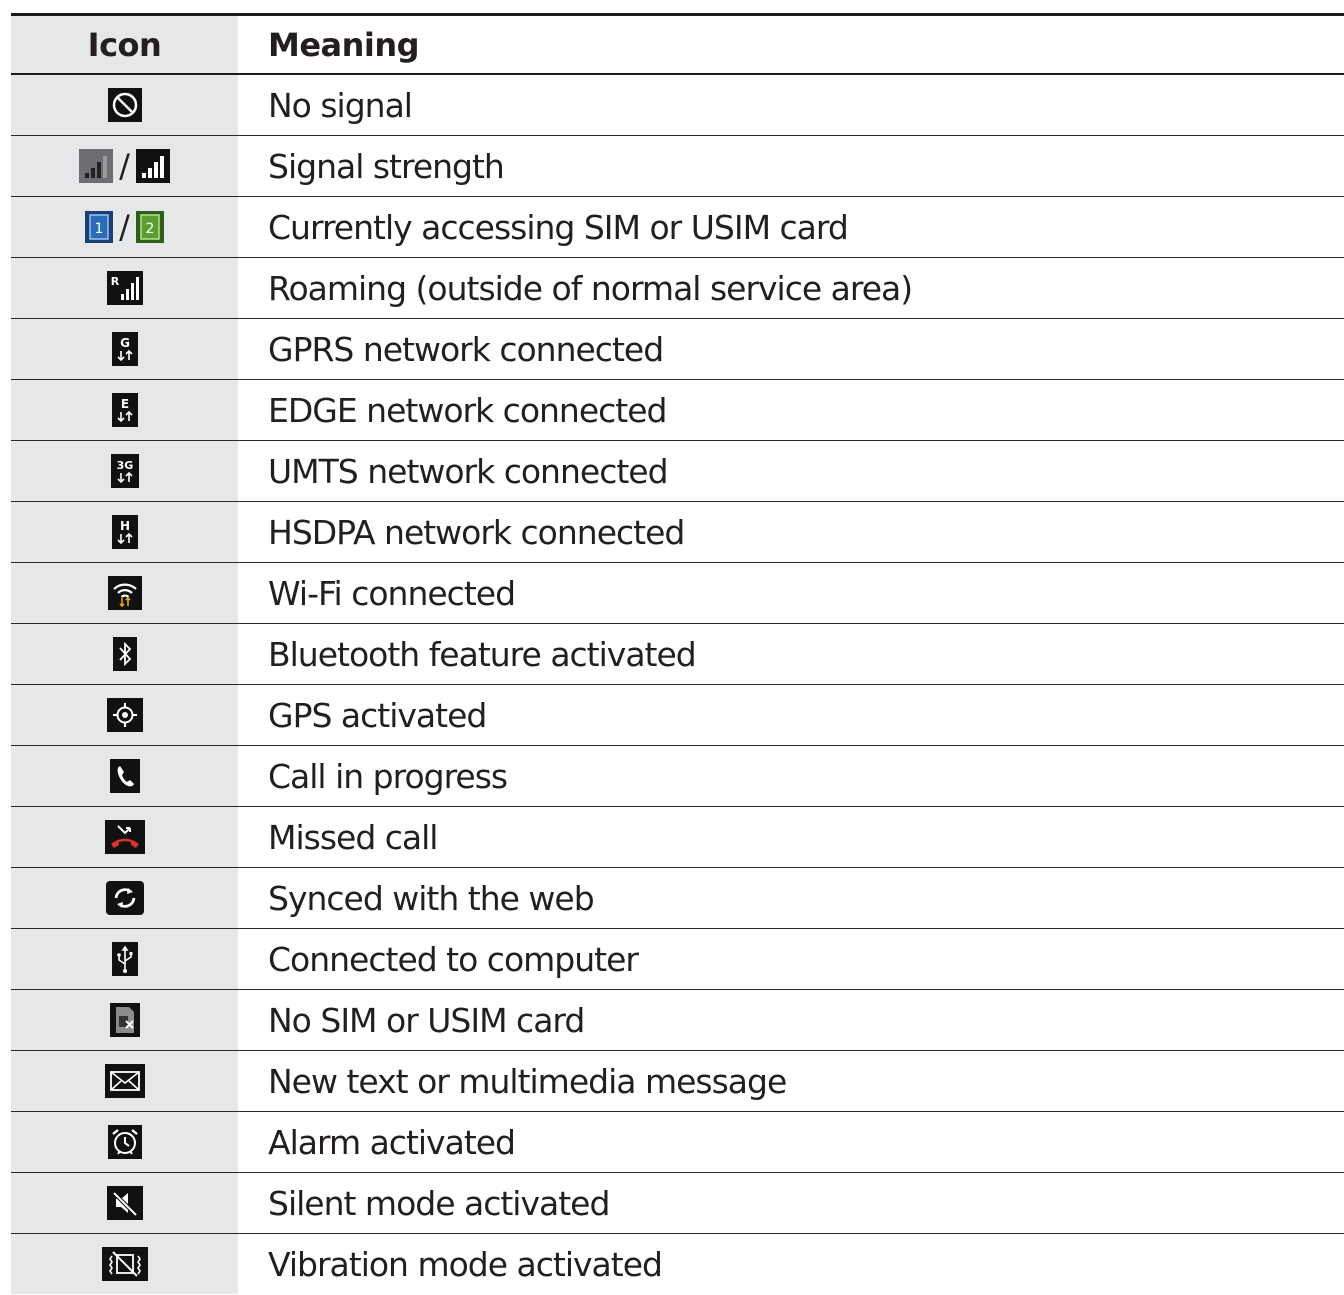 The image size is (1344, 1295). What do you see at coordinates (677, 837) in the screenshot?
I see `table-row: Missed call` at bounding box center [677, 837].